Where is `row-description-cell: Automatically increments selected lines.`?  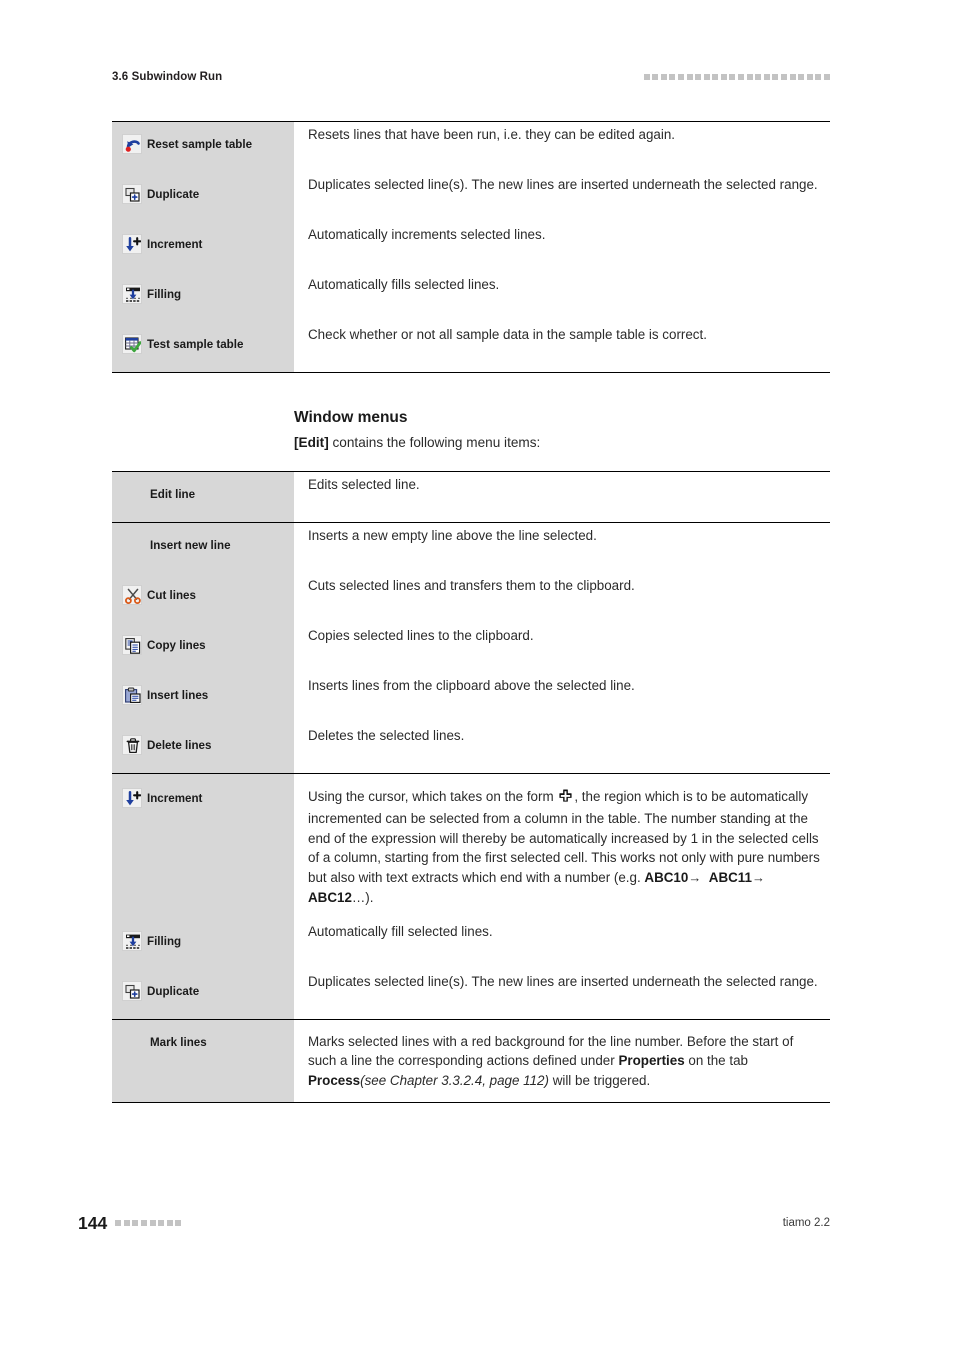 row-description-cell: Automatically increments selected lines. is located at coordinates (562, 247).